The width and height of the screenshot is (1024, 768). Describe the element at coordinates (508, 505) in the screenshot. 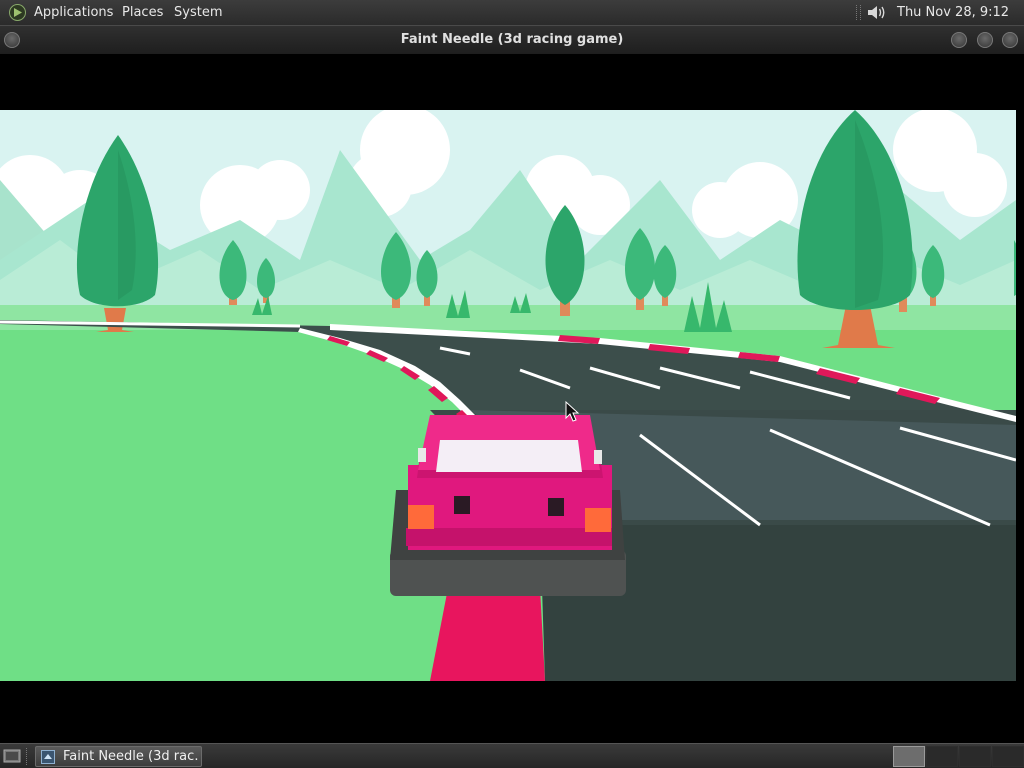

I see `player-car` at that location.